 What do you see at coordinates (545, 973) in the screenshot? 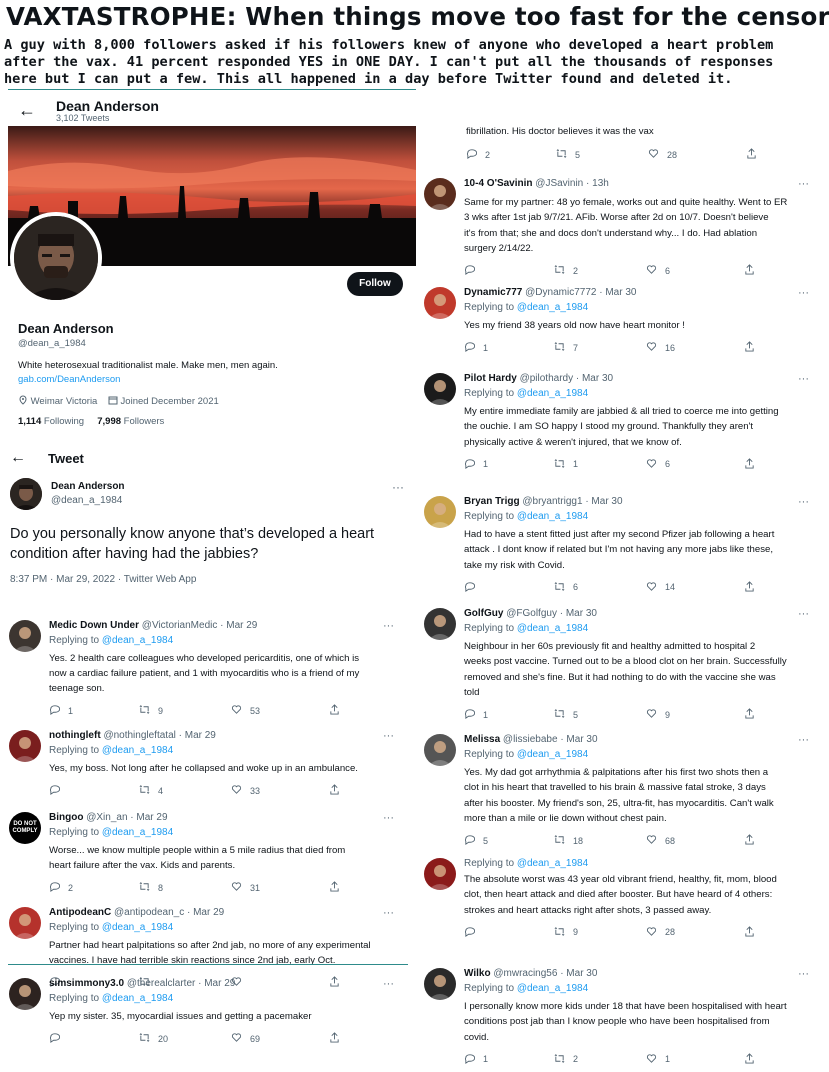
I see `reply-handle-date: @mwracing56 · Mar 30` at bounding box center [545, 973].